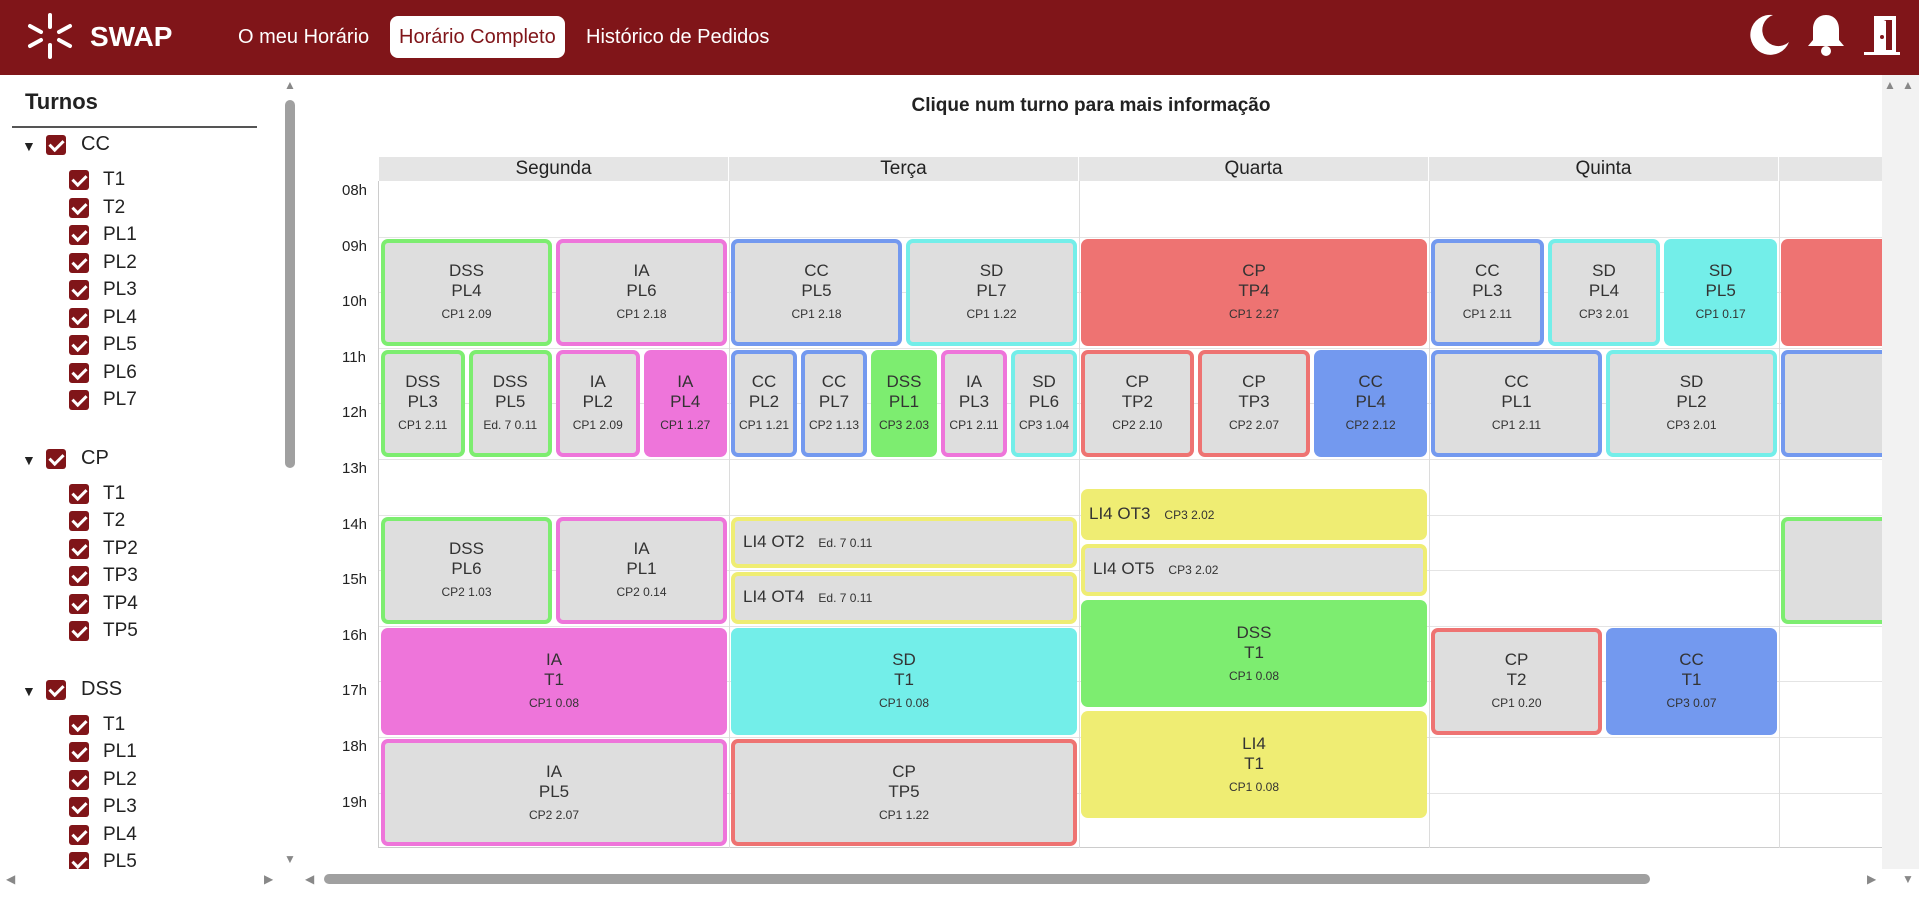 This screenshot has height=905, width=1919. I want to click on shift-block-sd-pl6: SD PL6 CP3 1.04, so click(1044, 403).